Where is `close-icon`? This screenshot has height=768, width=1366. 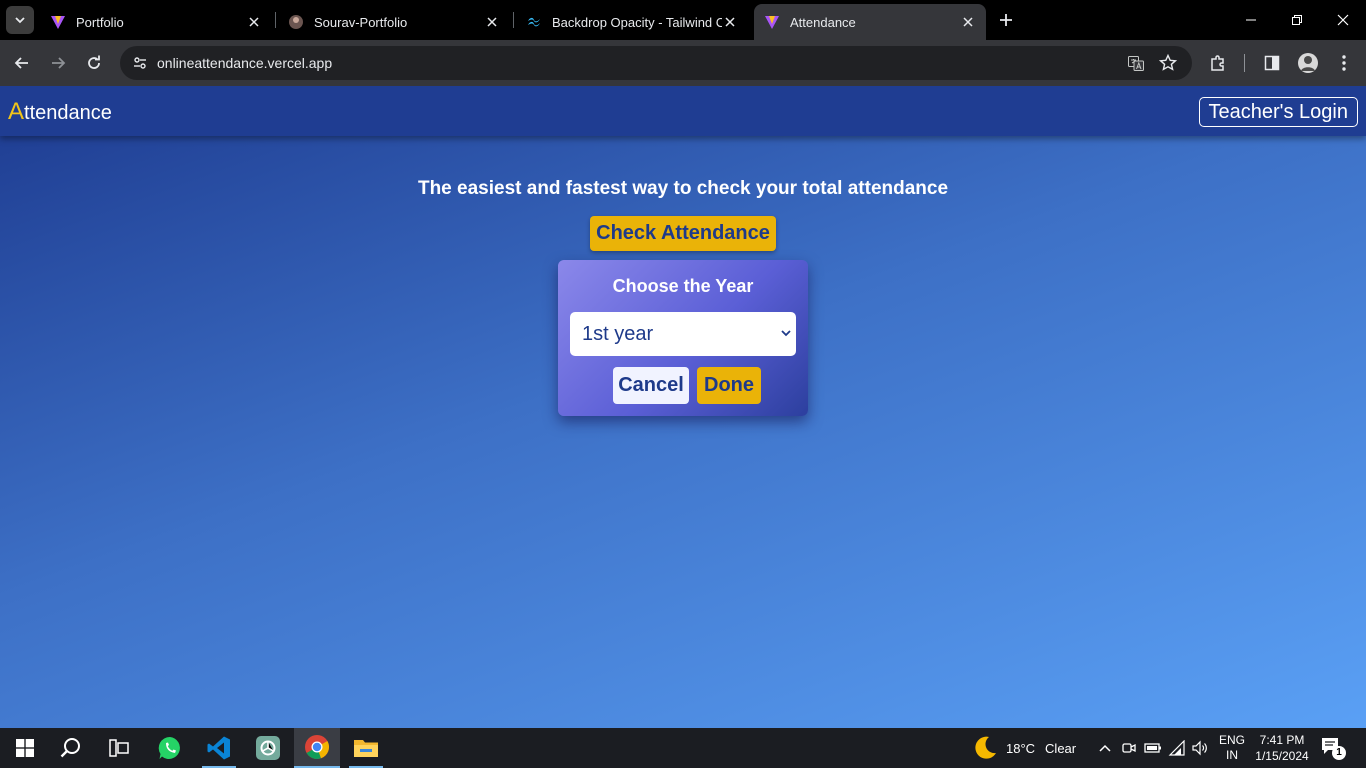
close-icon is located at coordinates (1343, 20).